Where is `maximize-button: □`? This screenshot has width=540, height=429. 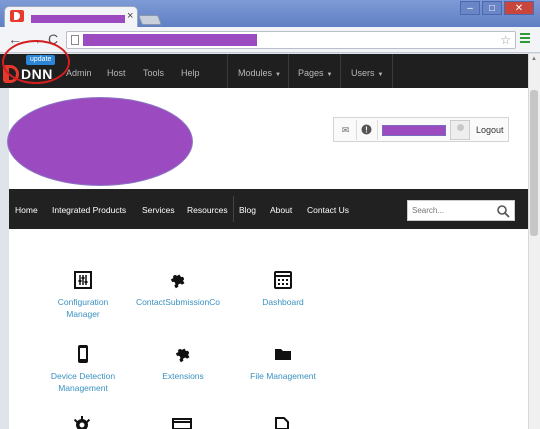
maximize-button: □ is located at coordinates (492, 8).